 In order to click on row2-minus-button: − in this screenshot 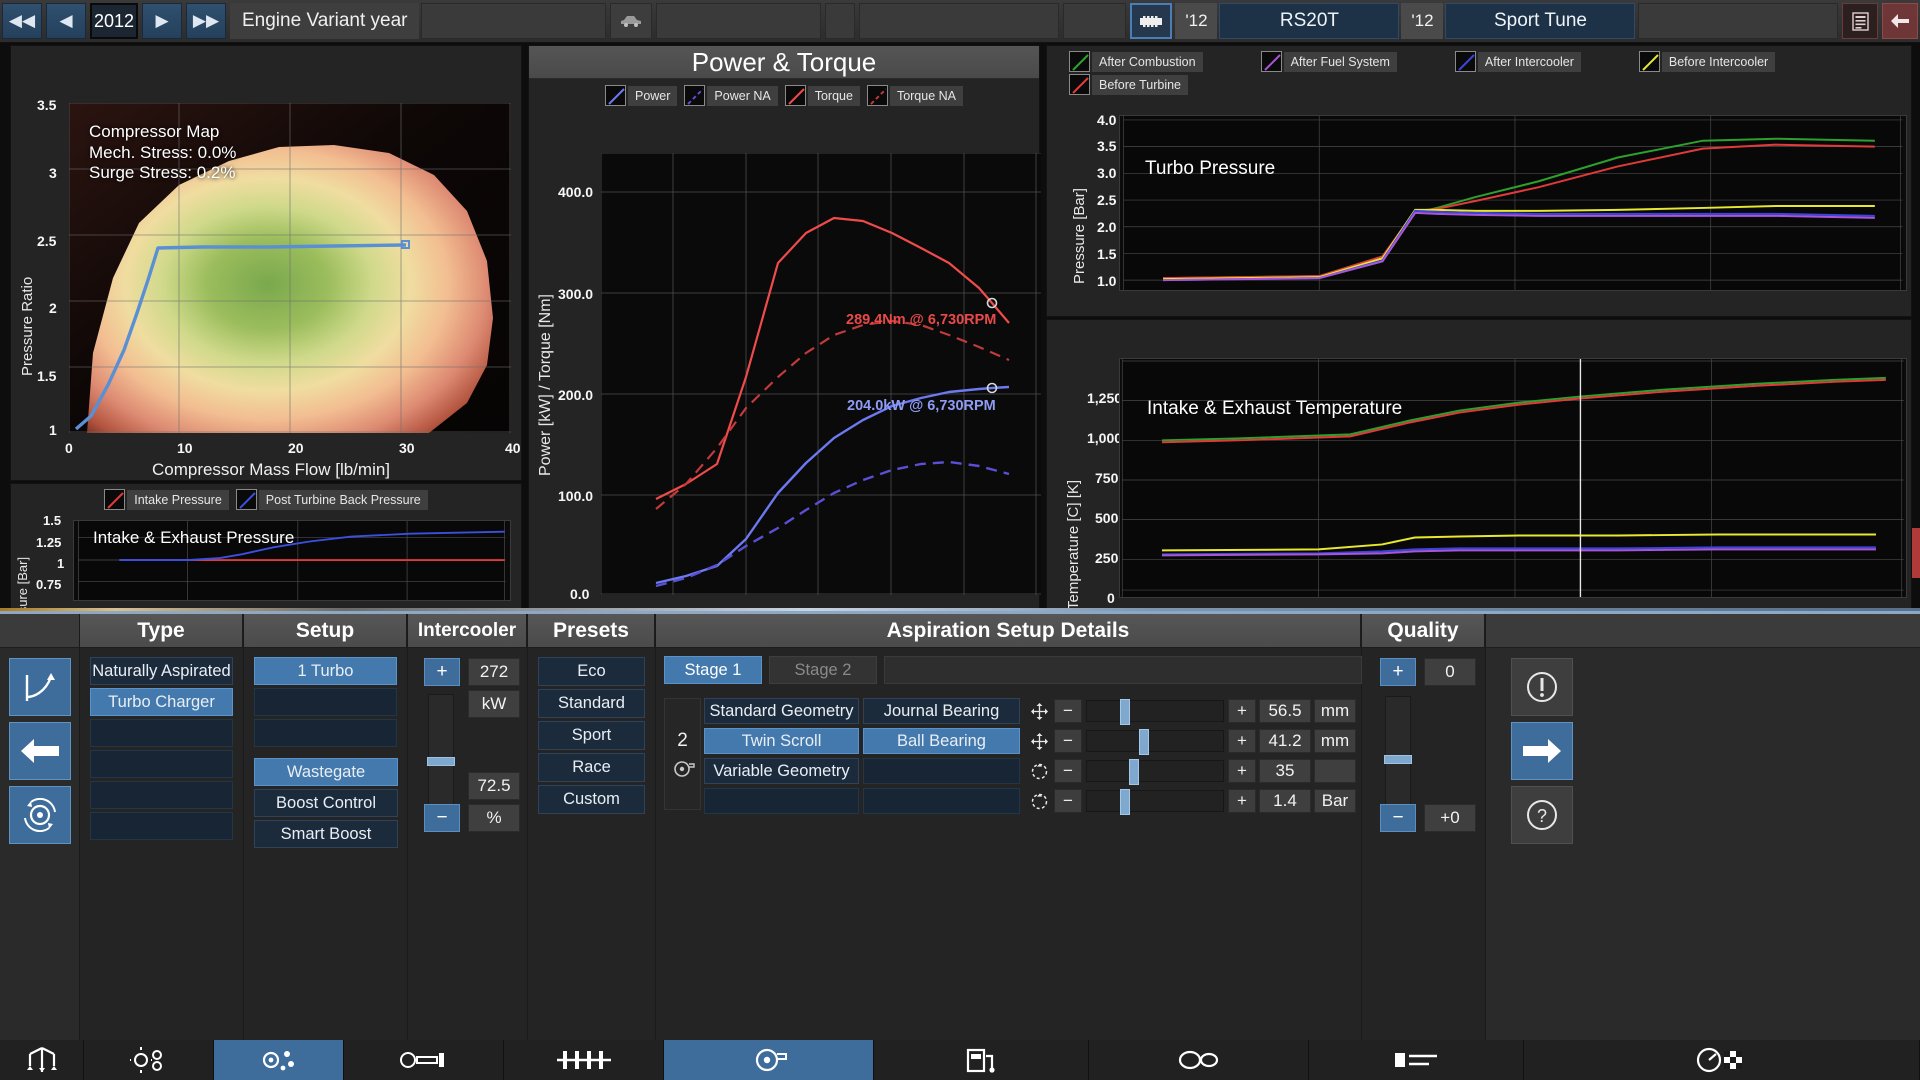, I will do `click(1068, 741)`.